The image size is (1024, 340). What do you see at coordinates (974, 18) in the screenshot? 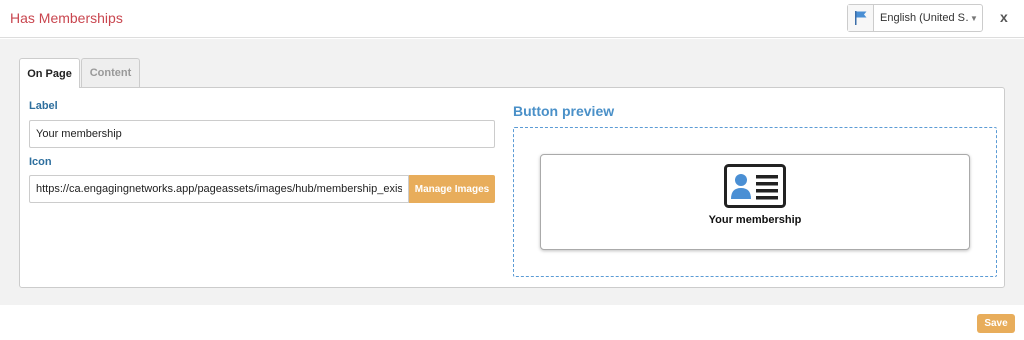
I see `chevron-down-icon: ▼` at bounding box center [974, 18].